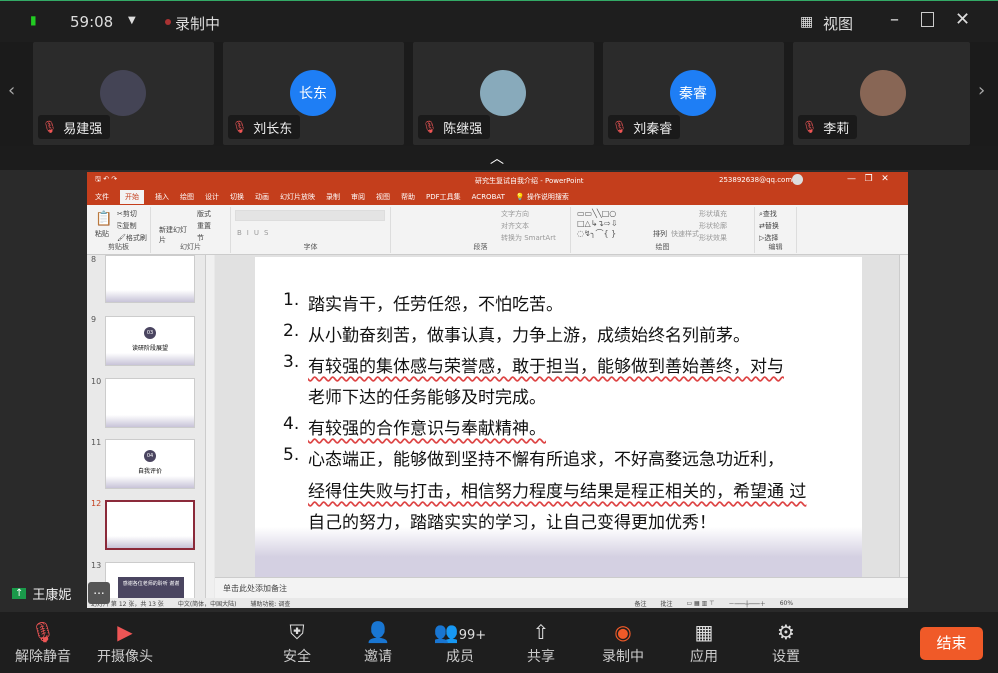 This screenshot has width=998, height=673. What do you see at coordinates (408, 197) in the screenshot?
I see `tab-help: 帮助` at bounding box center [408, 197].